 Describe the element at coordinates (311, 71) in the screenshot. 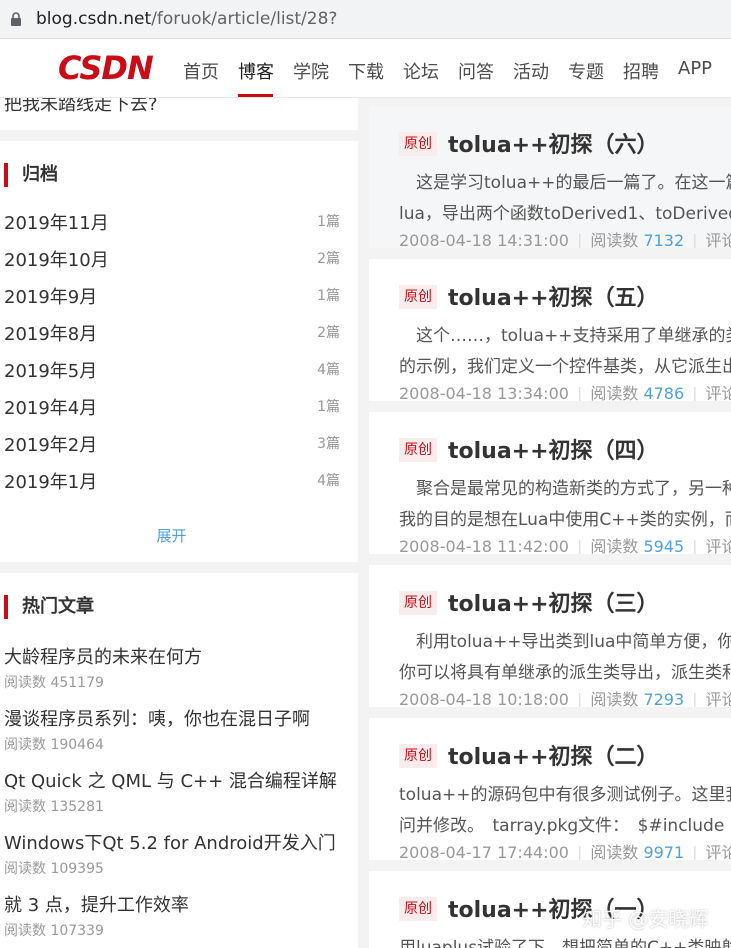

I see `nav-item-academy: 学院` at that location.